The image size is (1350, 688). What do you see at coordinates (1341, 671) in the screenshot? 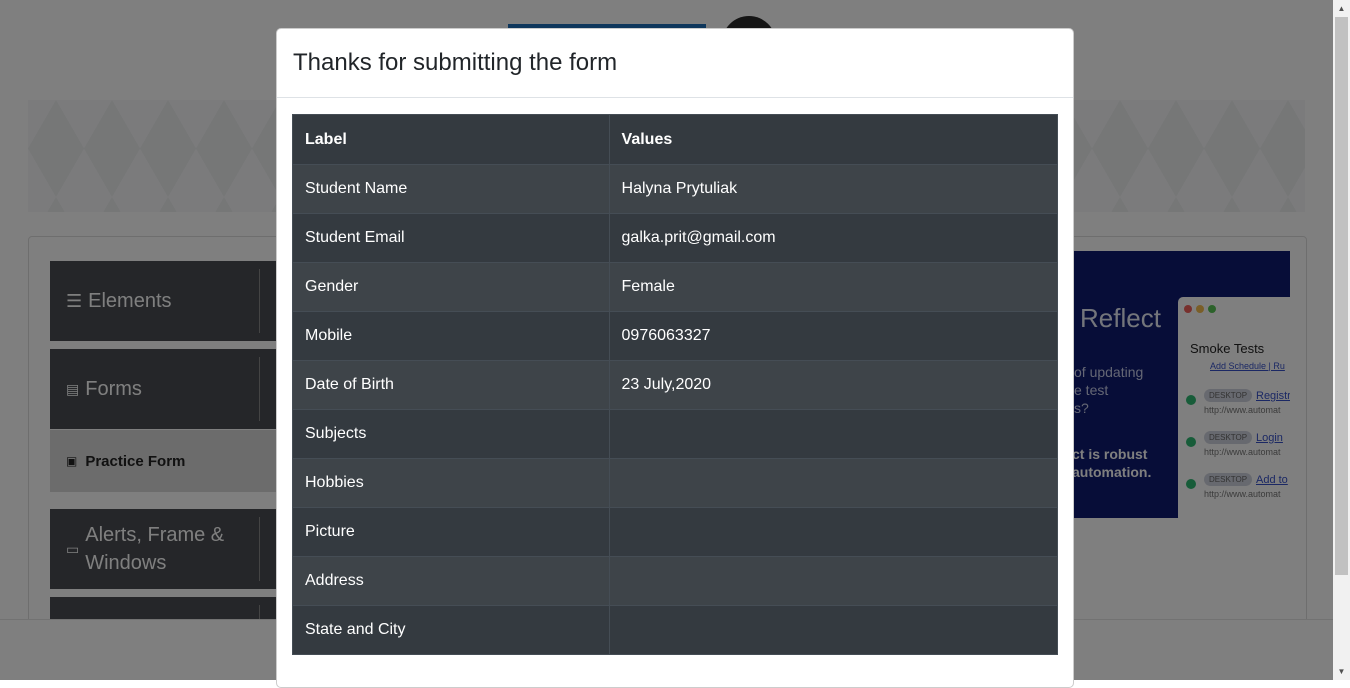
I see `scroll-down-arrow-icon: ▼` at bounding box center [1341, 671].